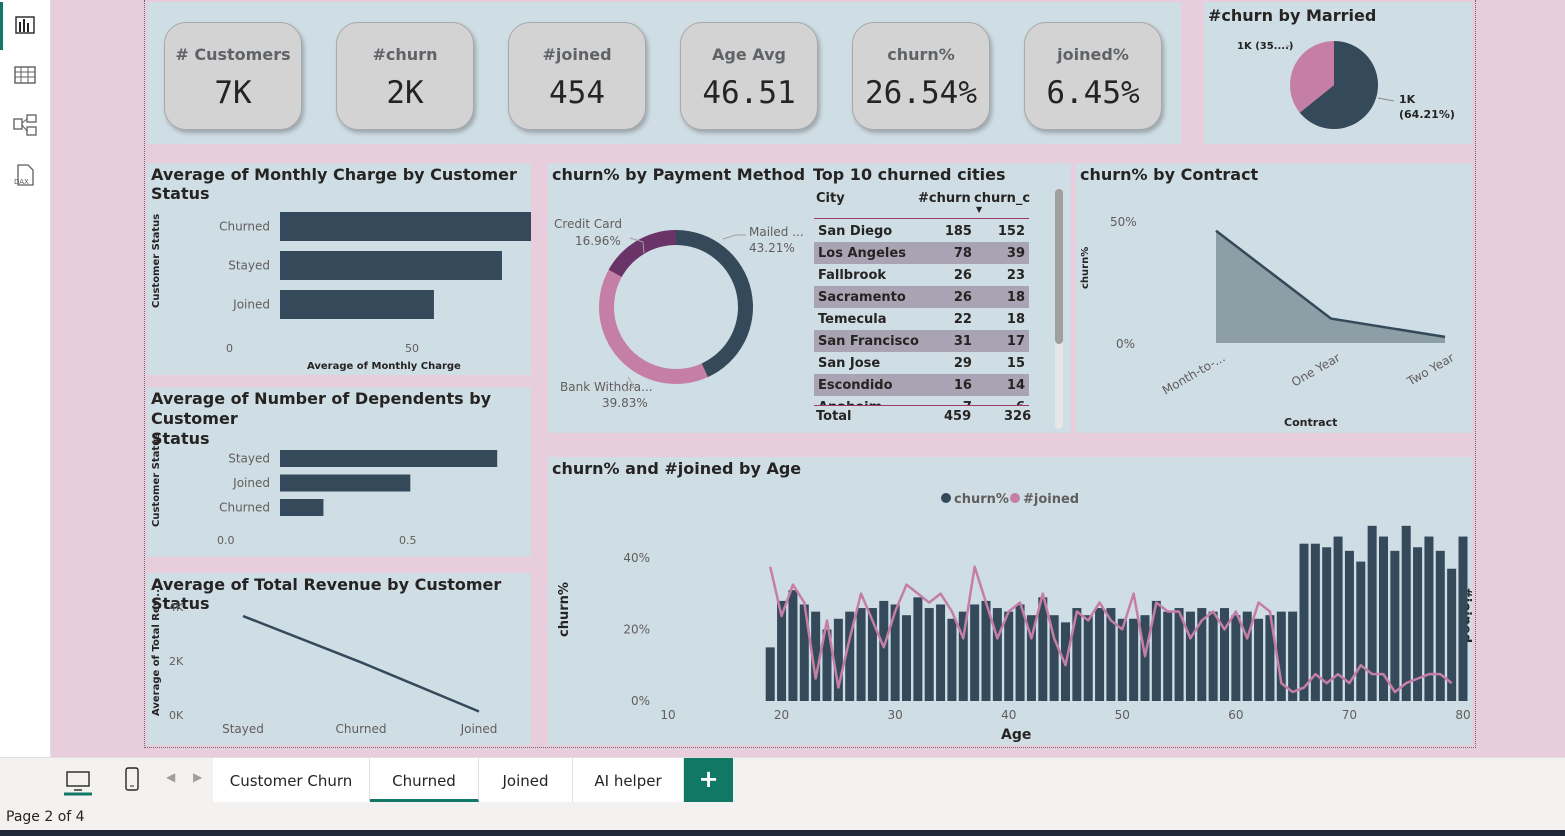  What do you see at coordinates (25, 125) in the screenshot?
I see `model-view-icon` at bounding box center [25, 125].